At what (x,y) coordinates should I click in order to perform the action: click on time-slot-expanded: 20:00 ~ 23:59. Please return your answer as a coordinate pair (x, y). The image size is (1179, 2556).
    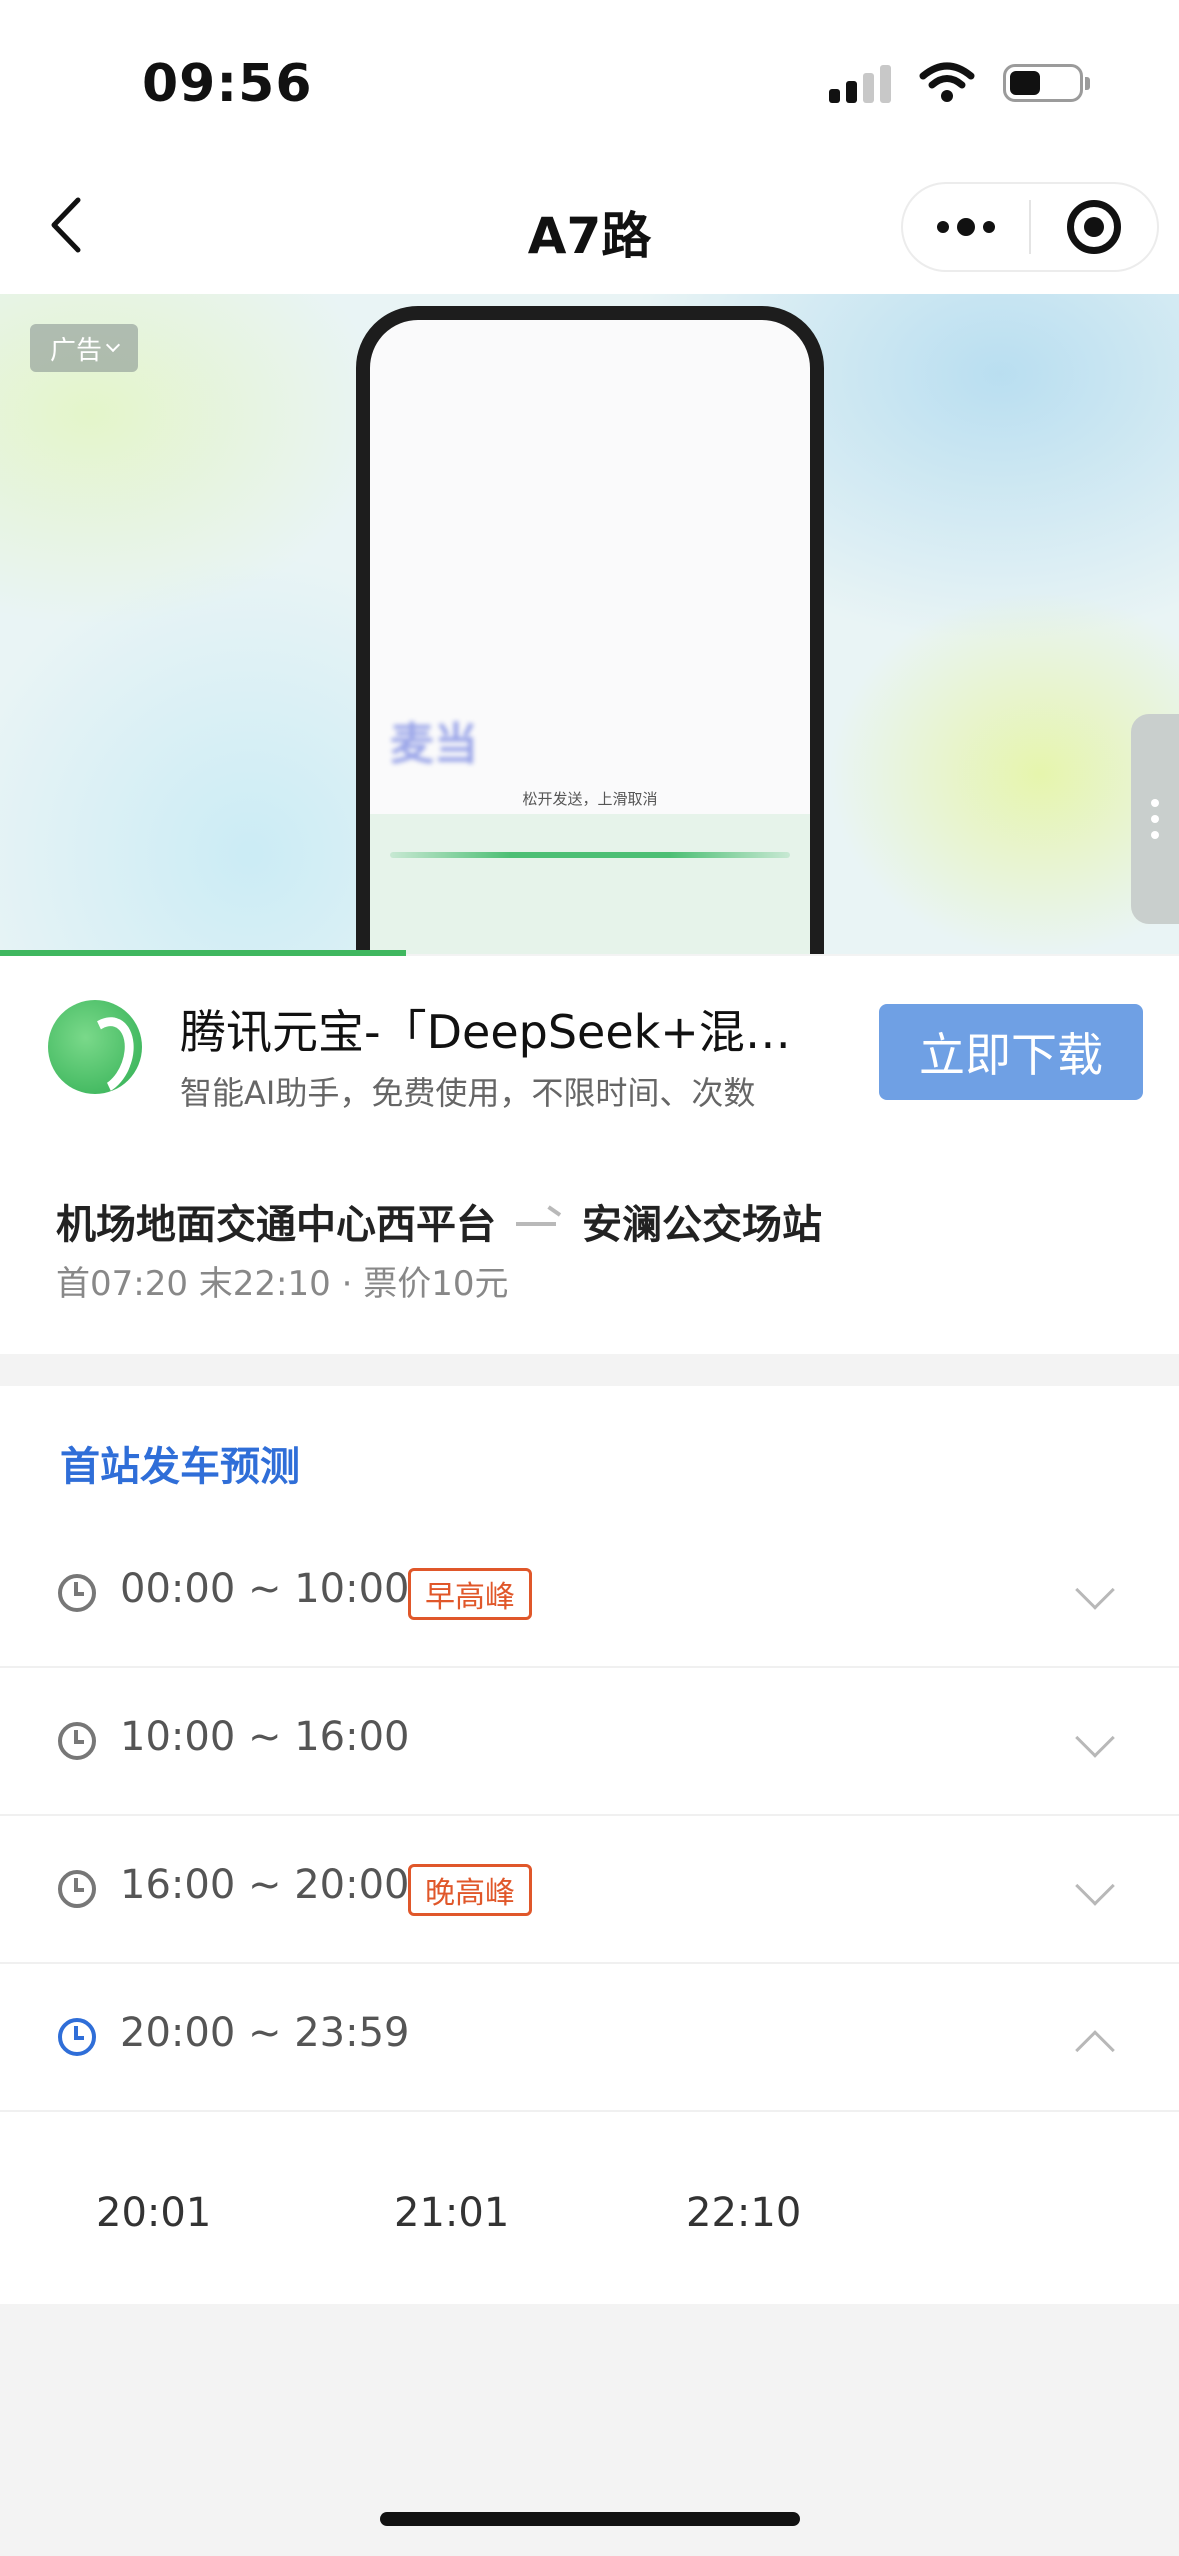
    Looking at the image, I should click on (589, 2038).